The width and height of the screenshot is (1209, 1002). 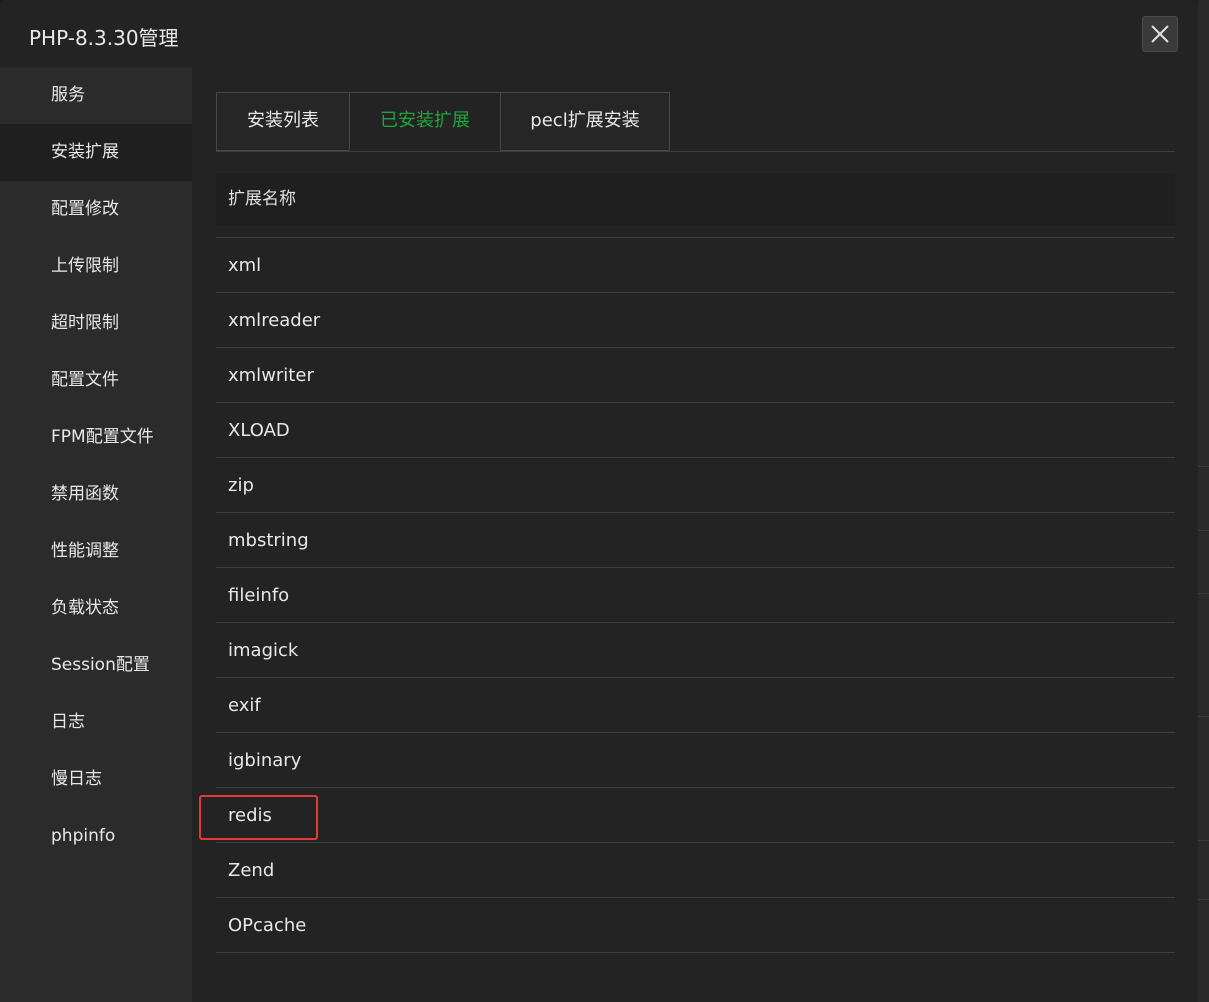 I want to click on extension-name: redis, so click(x=250, y=815).